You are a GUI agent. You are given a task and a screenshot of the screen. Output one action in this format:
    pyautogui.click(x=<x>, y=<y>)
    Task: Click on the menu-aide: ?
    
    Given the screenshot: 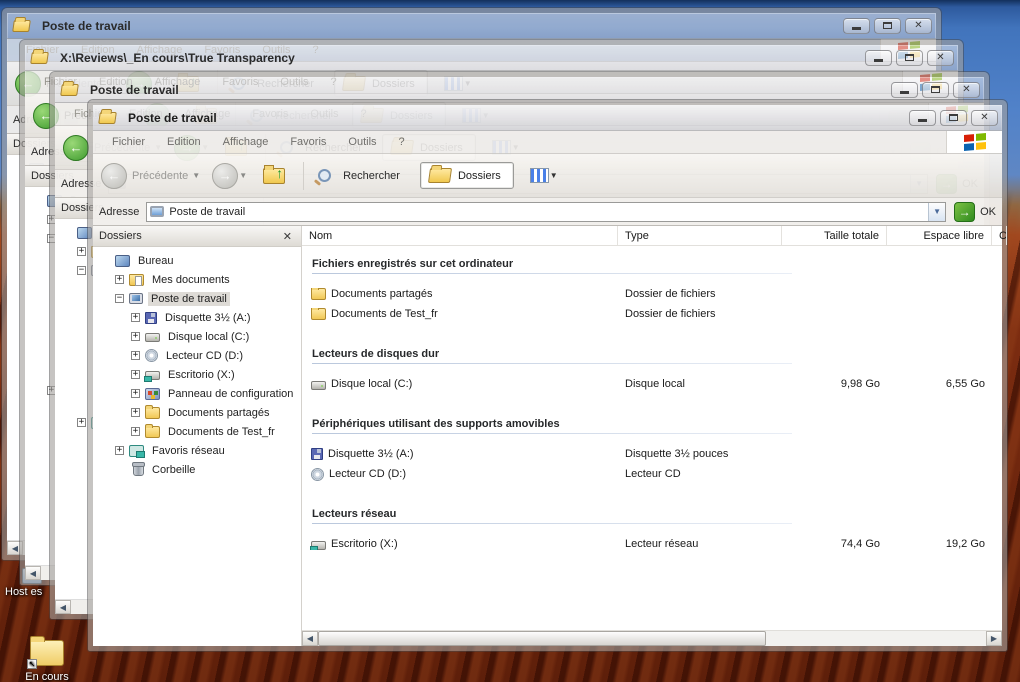 What is the action you would take?
    pyautogui.click(x=402, y=142)
    